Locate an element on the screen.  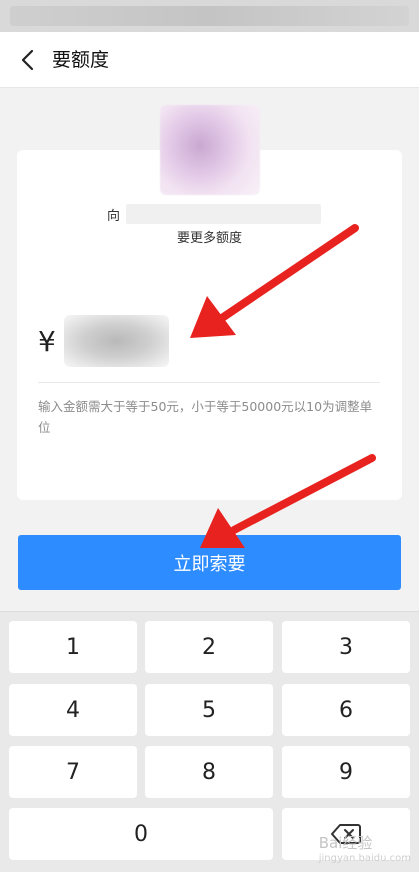
watermark-url: jingyan.baidu.com is located at coordinates (364, 858).